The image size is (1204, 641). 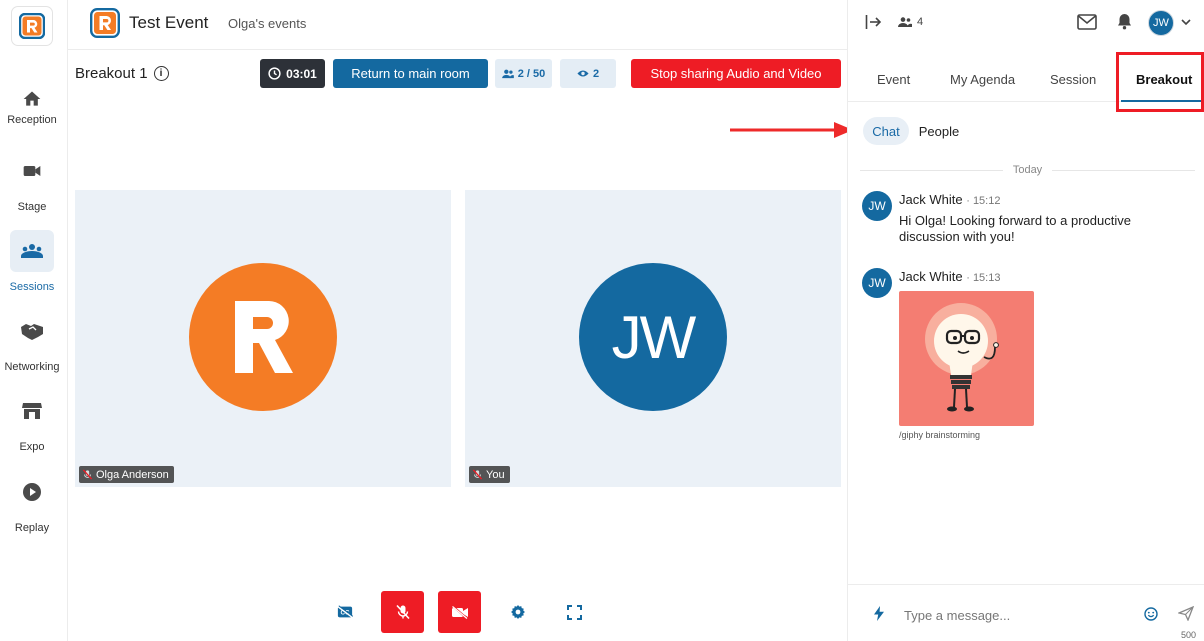 I want to click on video-tile-olga: Olga Anderson, so click(x=263, y=338).